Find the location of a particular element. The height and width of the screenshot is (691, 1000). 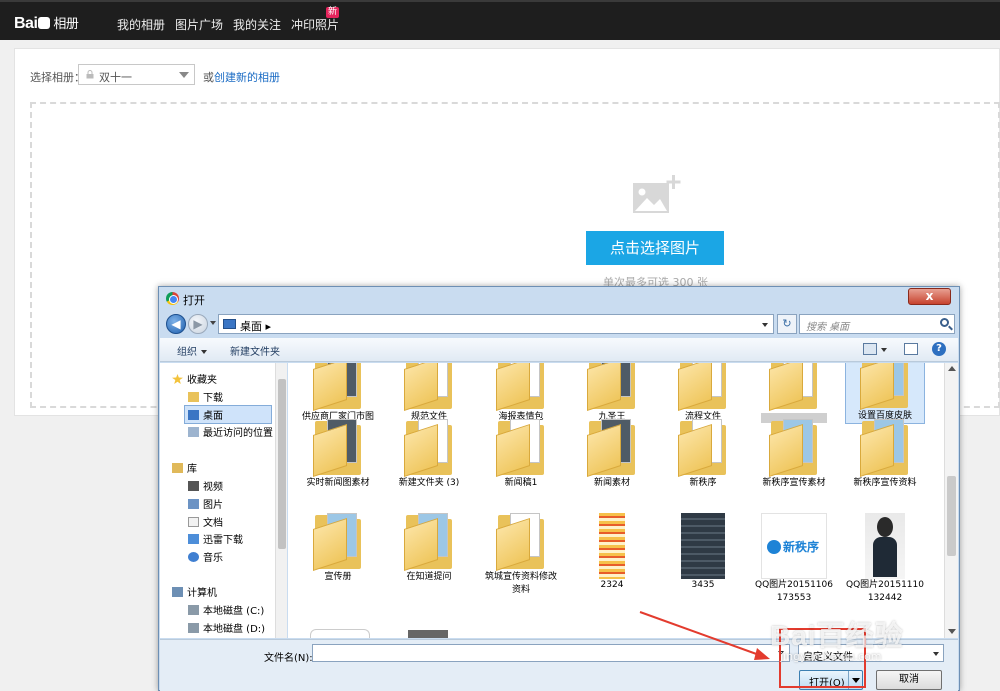

folder-item: 在知道提问 is located at coordinates (429, 548).